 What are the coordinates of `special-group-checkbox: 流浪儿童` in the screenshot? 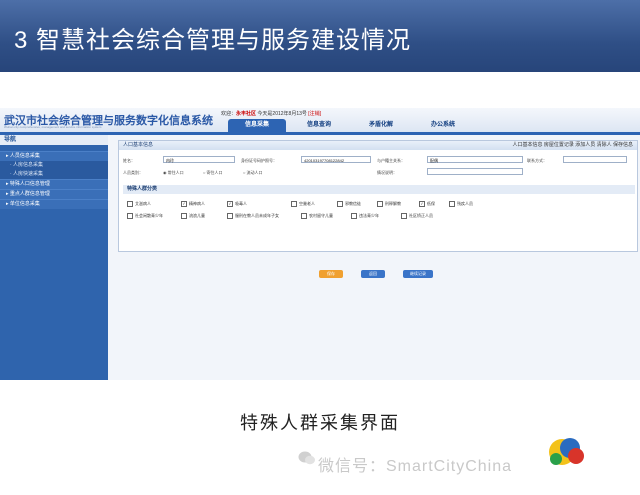 It's located at (193, 216).